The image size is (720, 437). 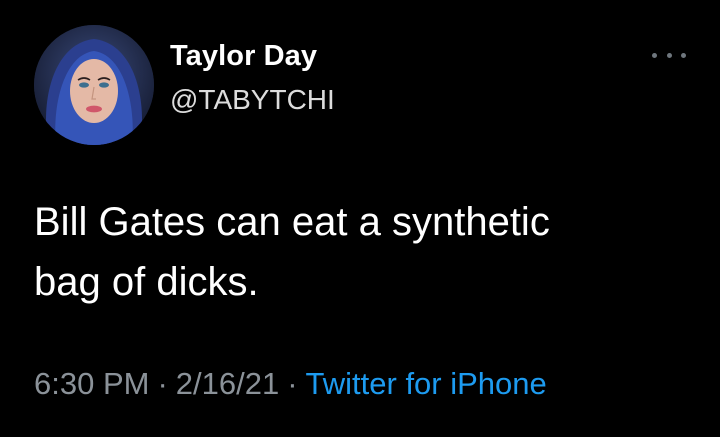 I want to click on tweet-text-line: bag of dicks., so click(x=146, y=282).